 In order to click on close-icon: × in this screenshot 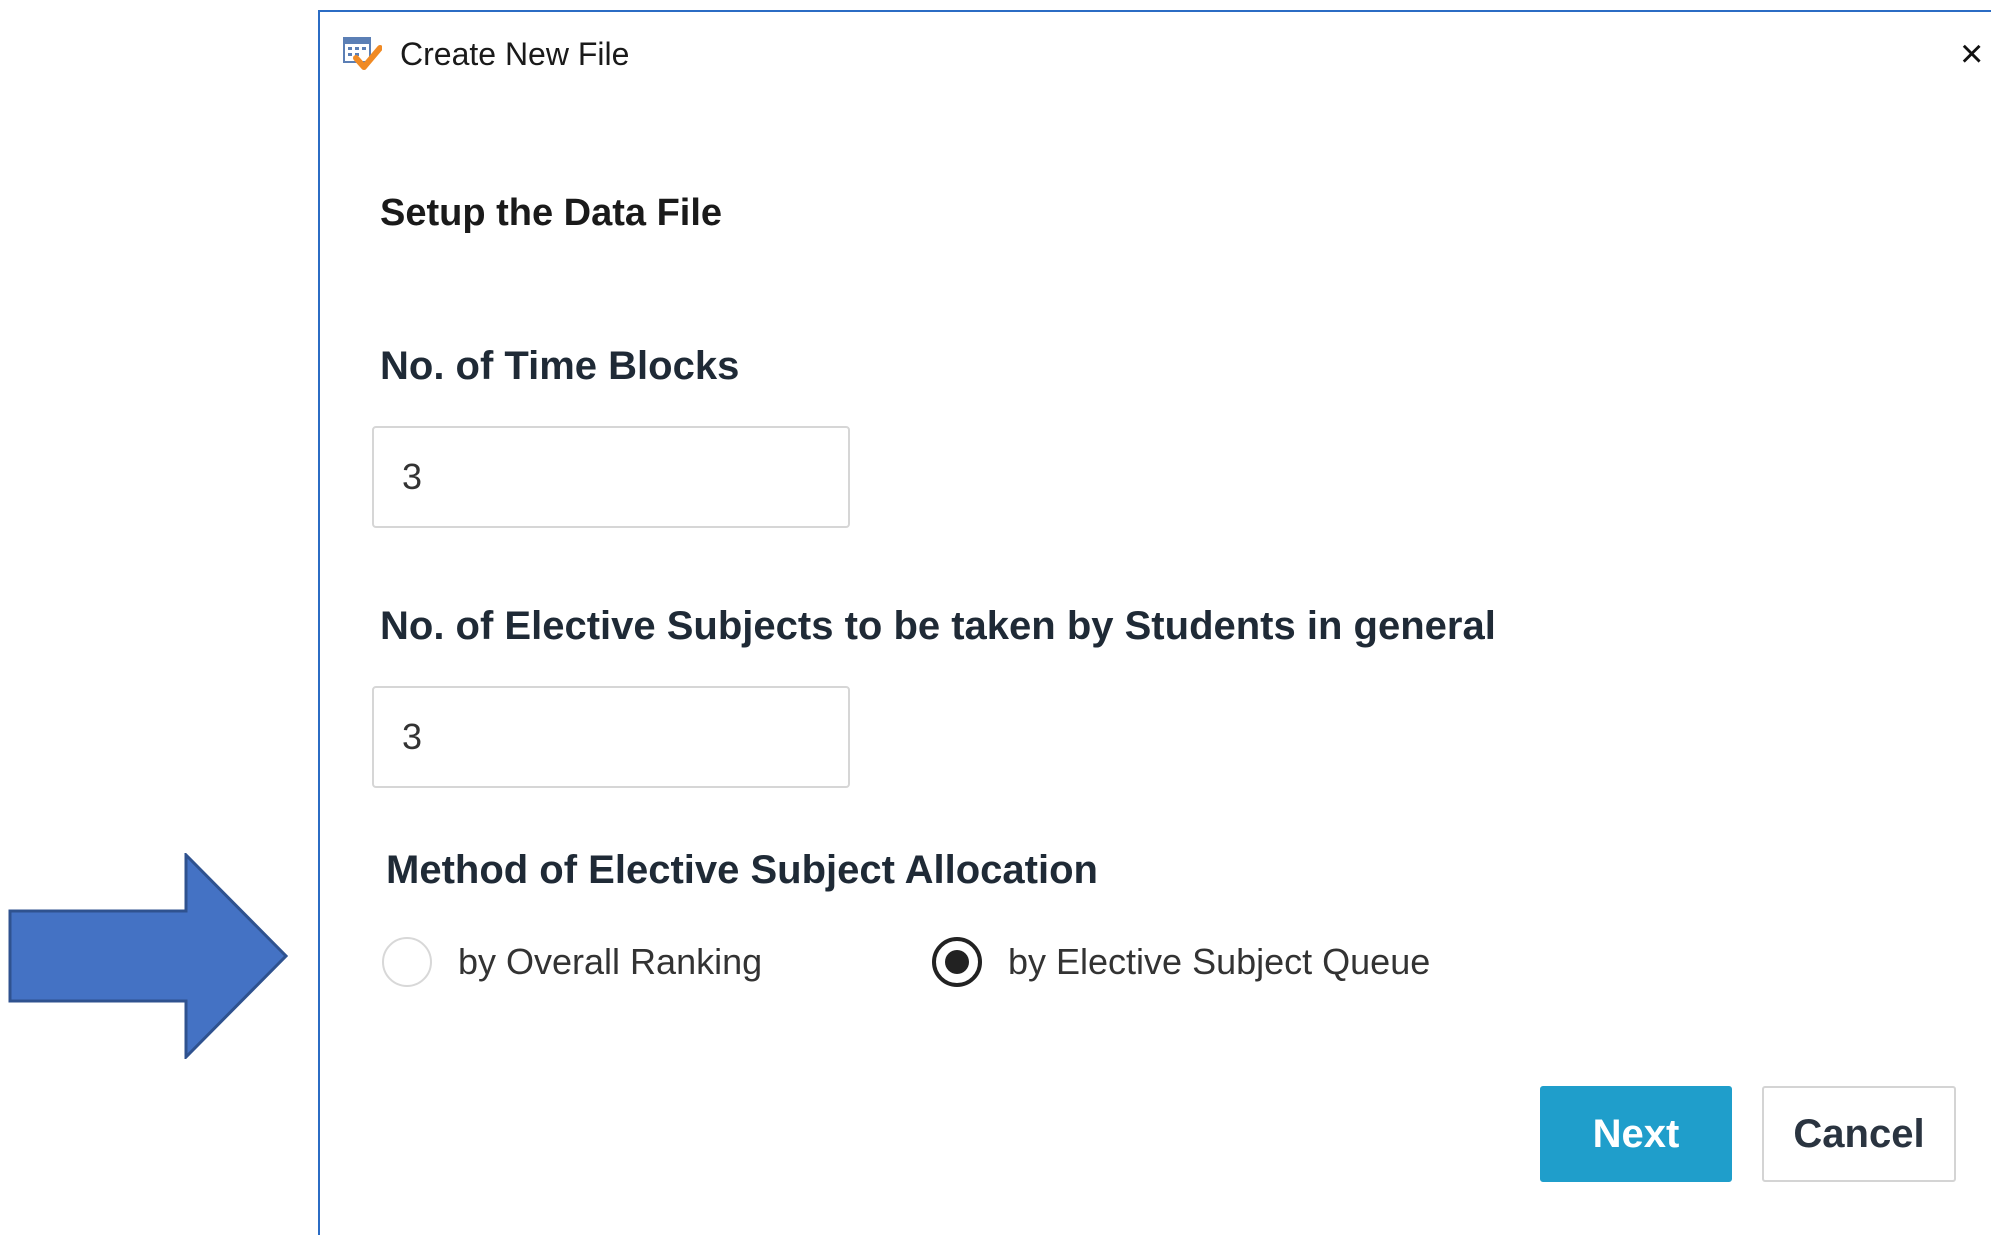, I will do `click(1971, 54)`.